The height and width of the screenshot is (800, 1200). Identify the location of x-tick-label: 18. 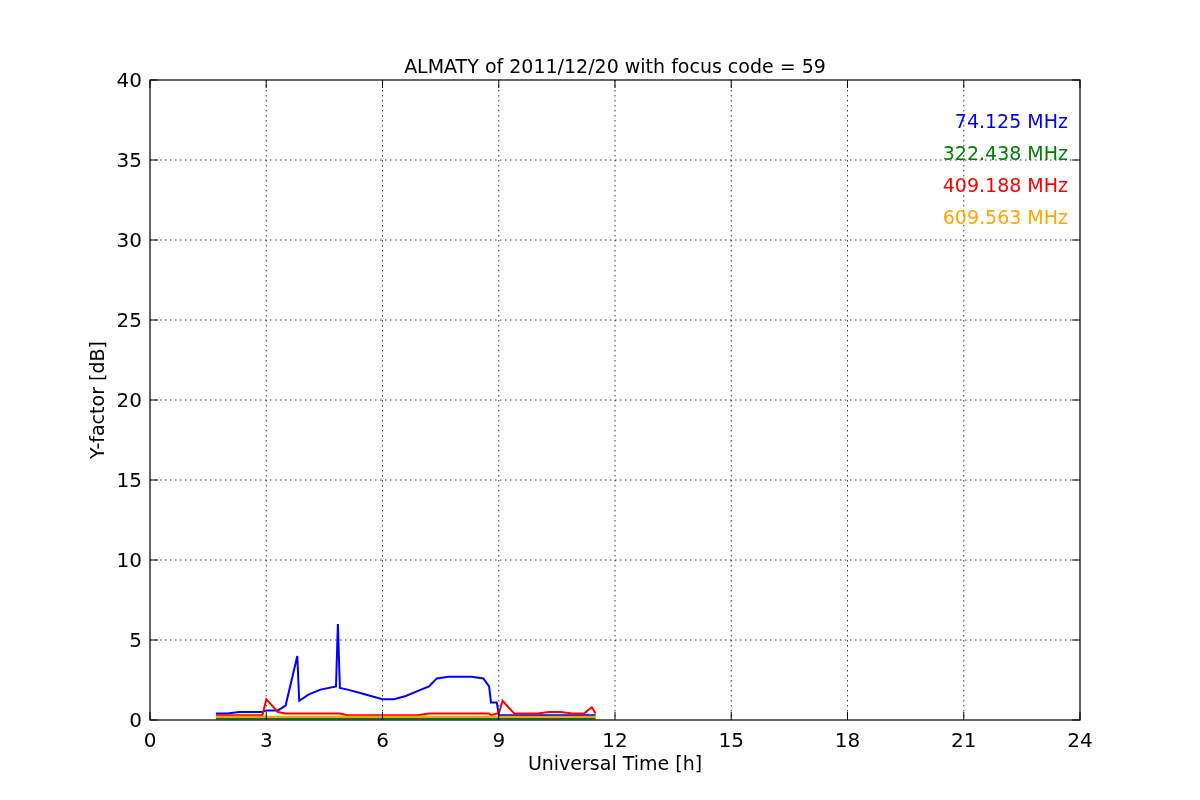
(847, 740).